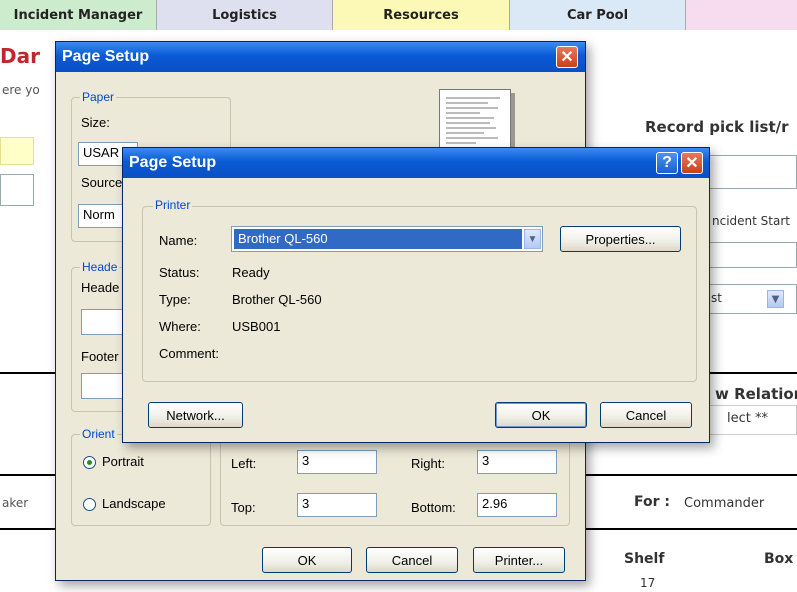  I want to click on orientation-group-label: Orient, so click(98, 434).